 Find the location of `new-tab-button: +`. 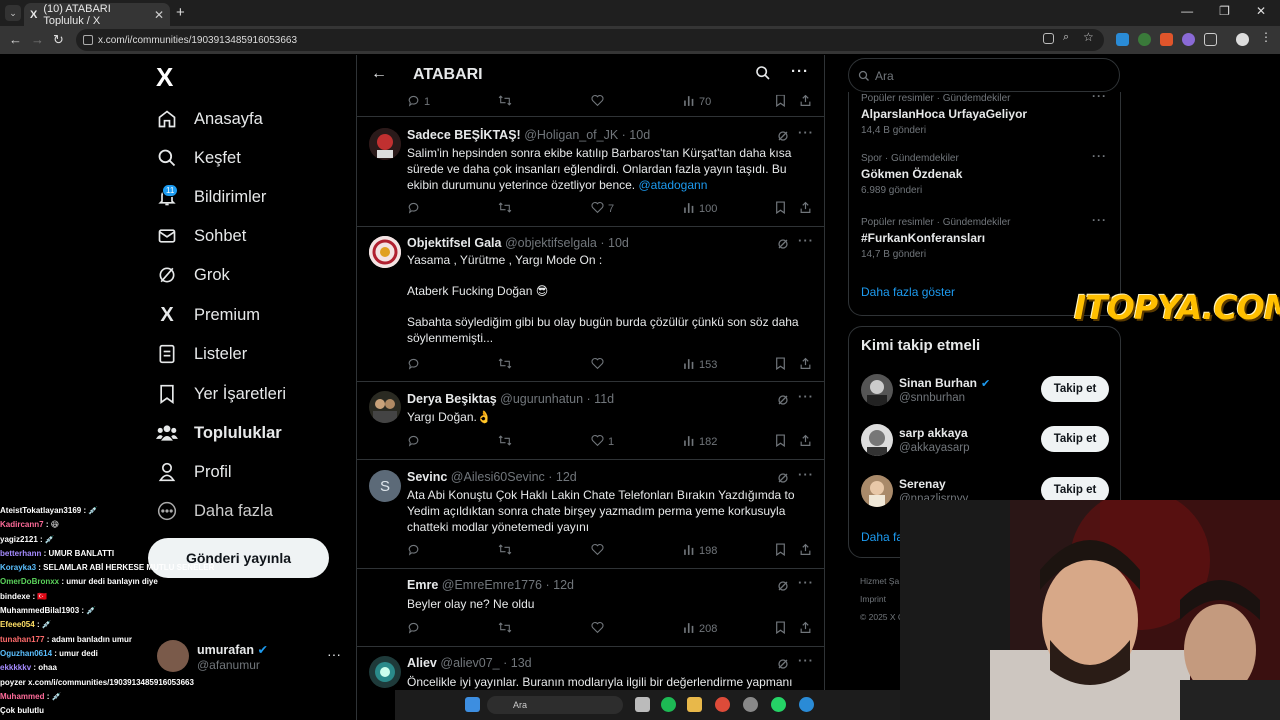

new-tab-button: + is located at coordinates (180, 12).